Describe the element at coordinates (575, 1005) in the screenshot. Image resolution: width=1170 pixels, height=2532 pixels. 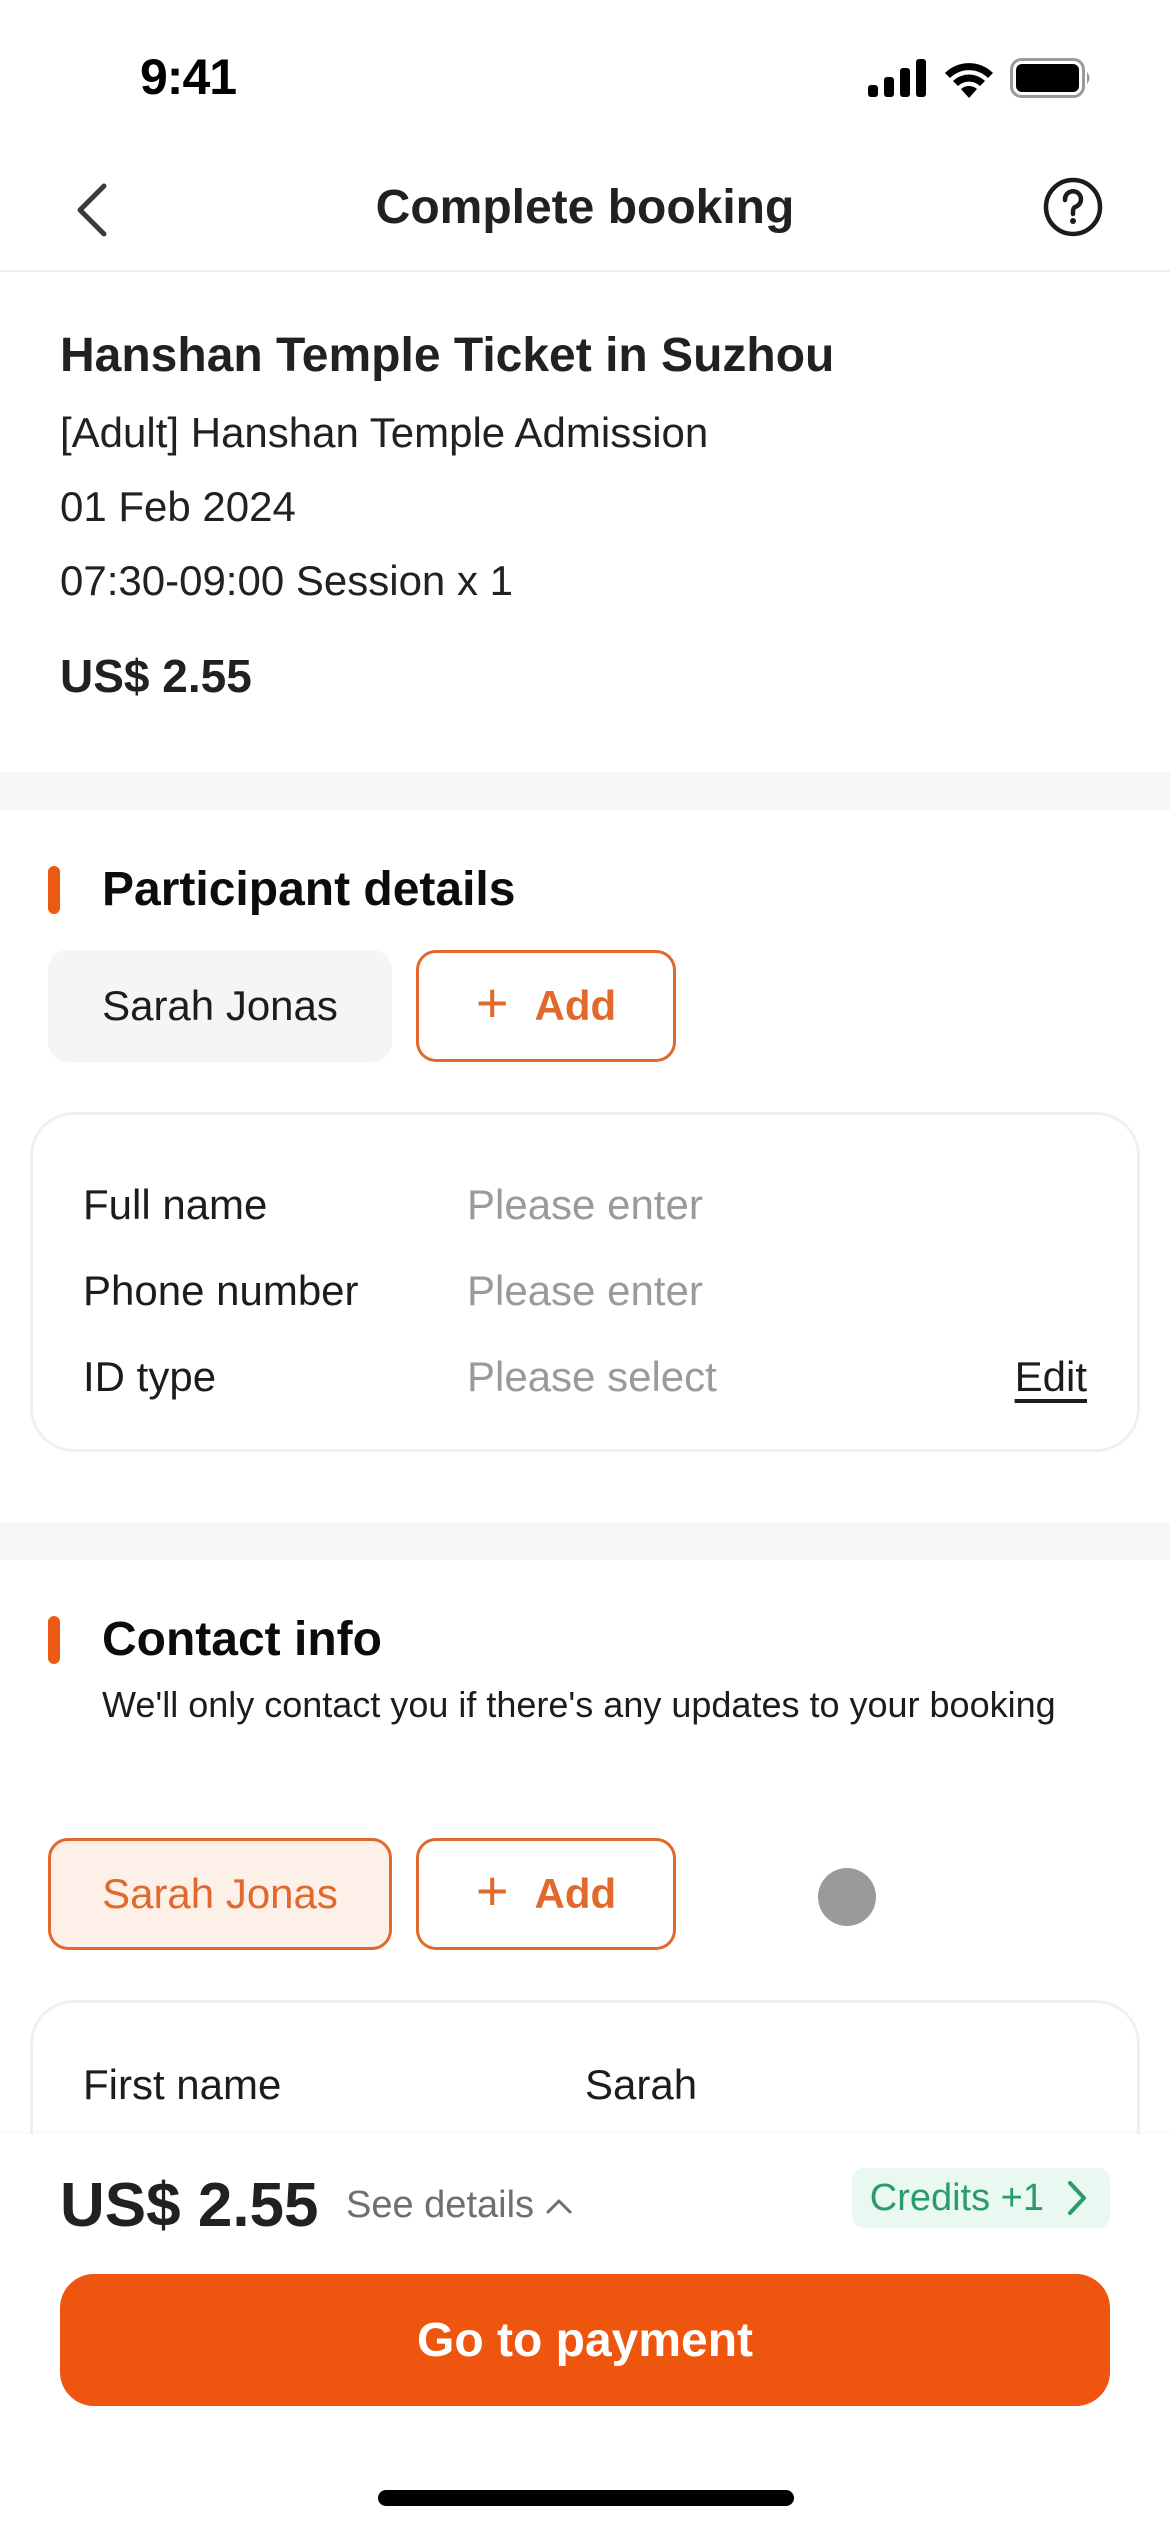
I see `add-participant-label: Add` at that location.